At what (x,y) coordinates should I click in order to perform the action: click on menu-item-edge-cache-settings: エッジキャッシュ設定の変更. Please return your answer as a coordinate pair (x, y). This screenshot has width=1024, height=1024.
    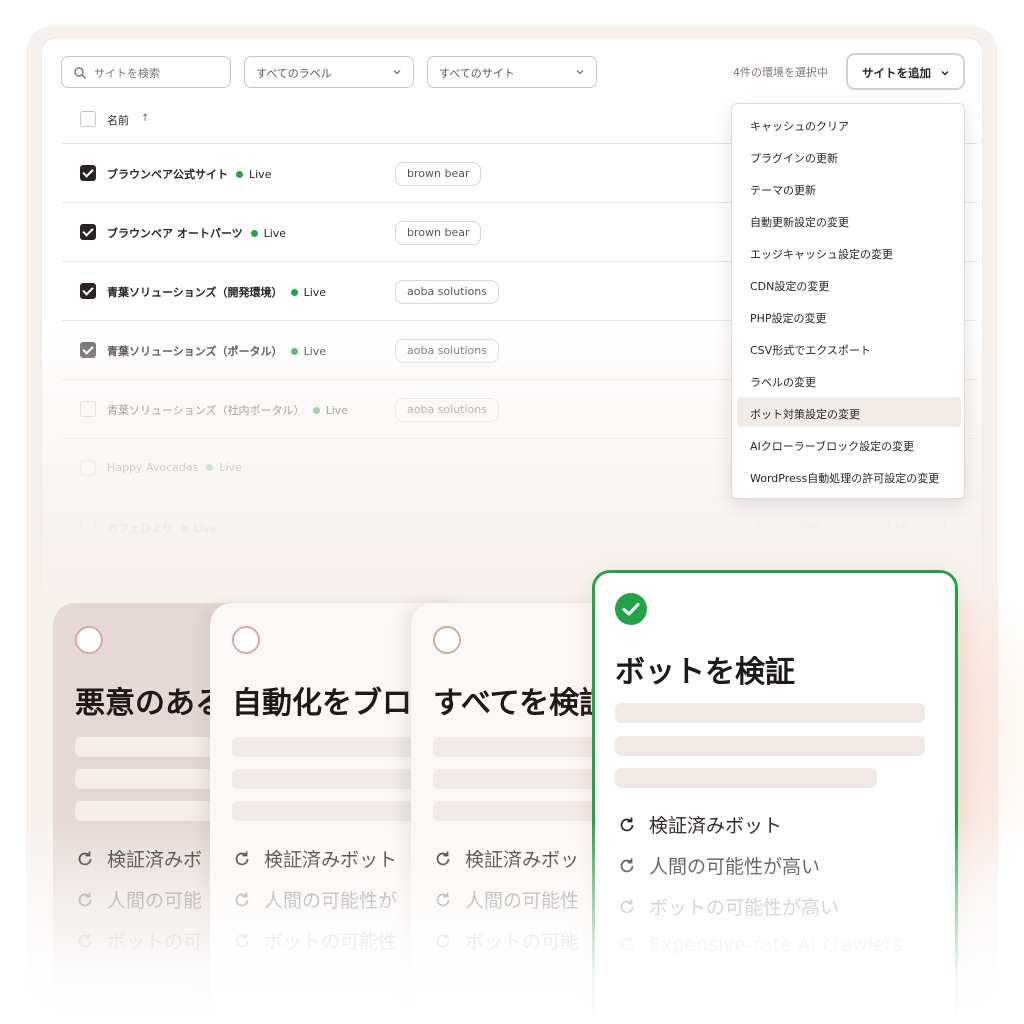
    Looking at the image, I should click on (849, 252).